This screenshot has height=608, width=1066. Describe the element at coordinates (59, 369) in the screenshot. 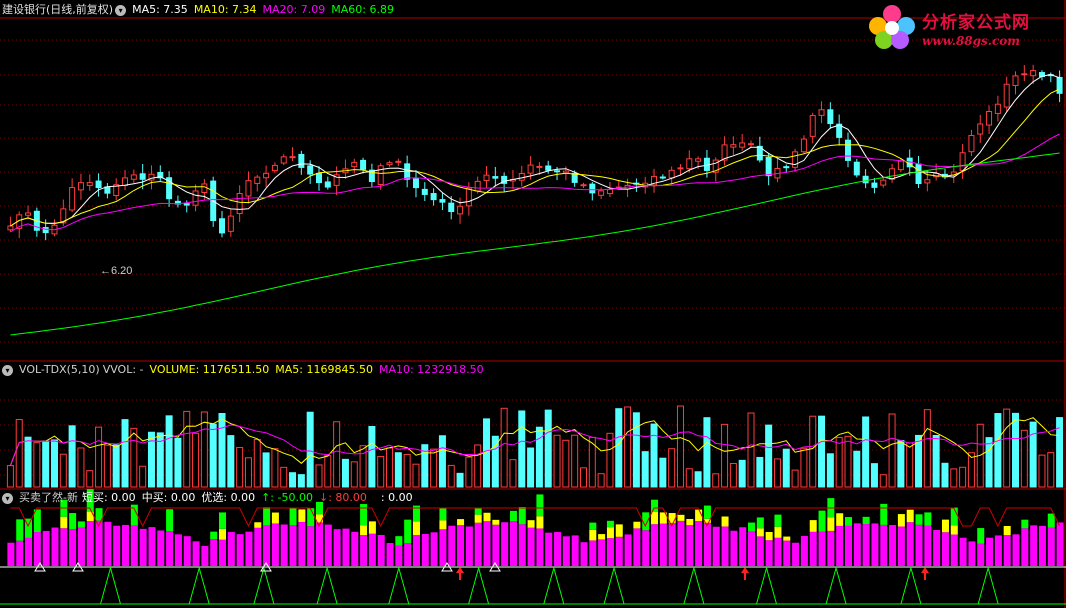

I see `volume-indicator-title: VOL-TDX(5,10)` at that location.